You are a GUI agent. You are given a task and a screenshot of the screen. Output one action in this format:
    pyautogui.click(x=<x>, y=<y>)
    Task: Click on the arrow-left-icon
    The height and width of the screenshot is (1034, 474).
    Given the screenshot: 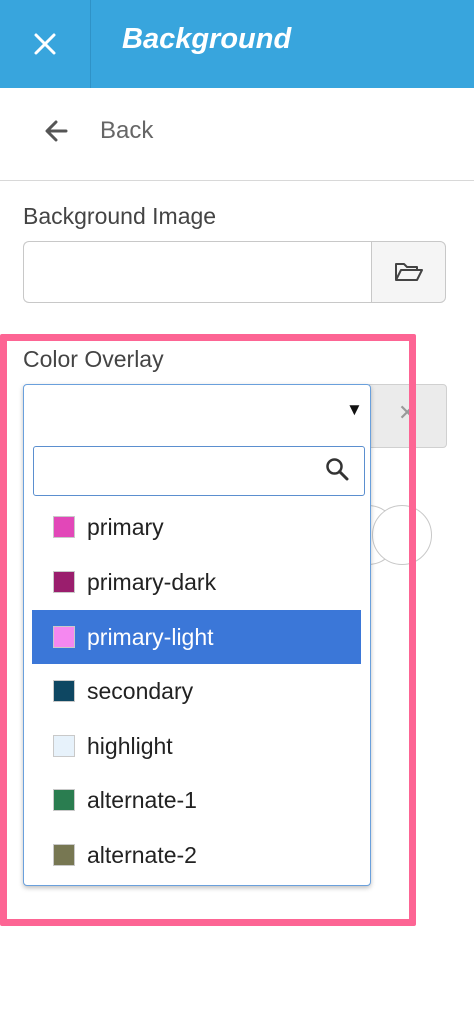 What is the action you would take?
    pyautogui.click(x=56, y=131)
    